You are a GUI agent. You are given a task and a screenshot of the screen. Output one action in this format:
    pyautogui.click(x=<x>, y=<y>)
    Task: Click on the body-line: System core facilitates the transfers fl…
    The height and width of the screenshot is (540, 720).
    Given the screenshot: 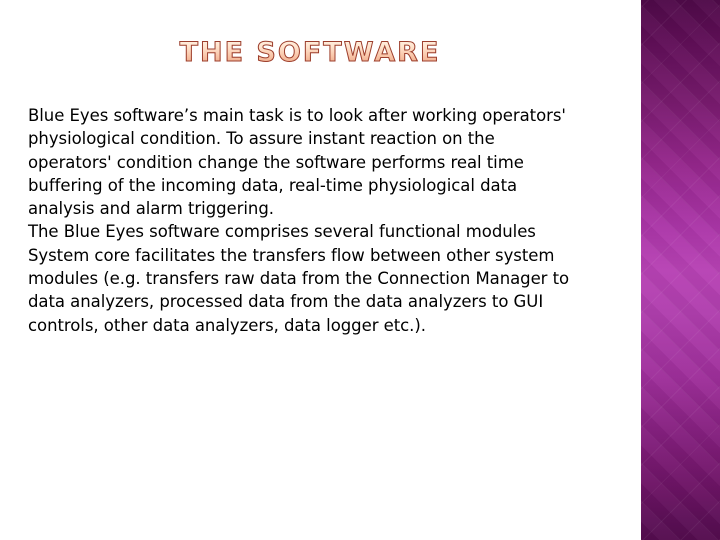 What is the action you would take?
    pyautogui.click(x=291, y=255)
    